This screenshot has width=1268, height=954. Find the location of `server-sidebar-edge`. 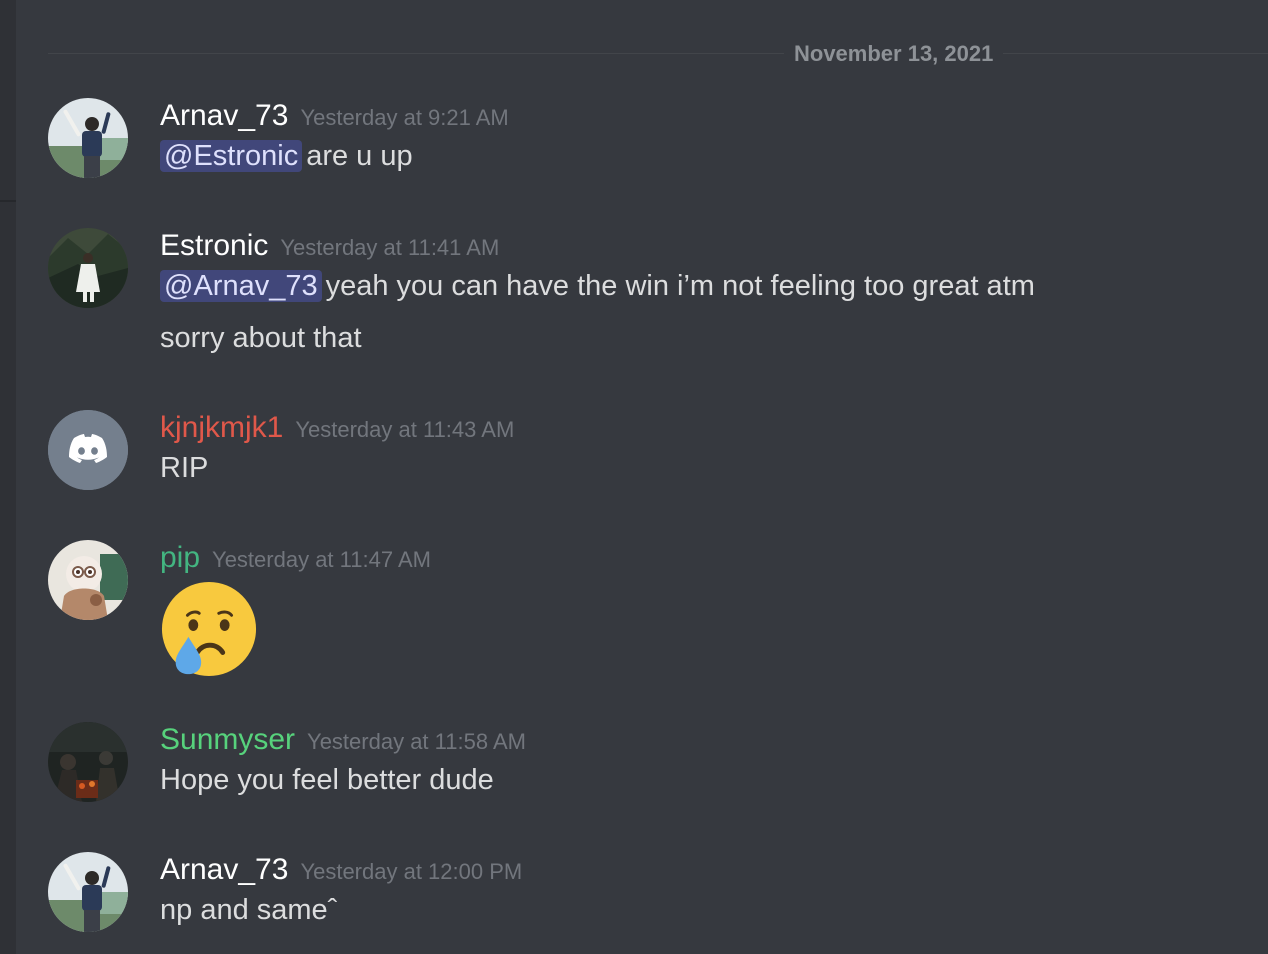

server-sidebar-edge is located at coordinates (8, 477).